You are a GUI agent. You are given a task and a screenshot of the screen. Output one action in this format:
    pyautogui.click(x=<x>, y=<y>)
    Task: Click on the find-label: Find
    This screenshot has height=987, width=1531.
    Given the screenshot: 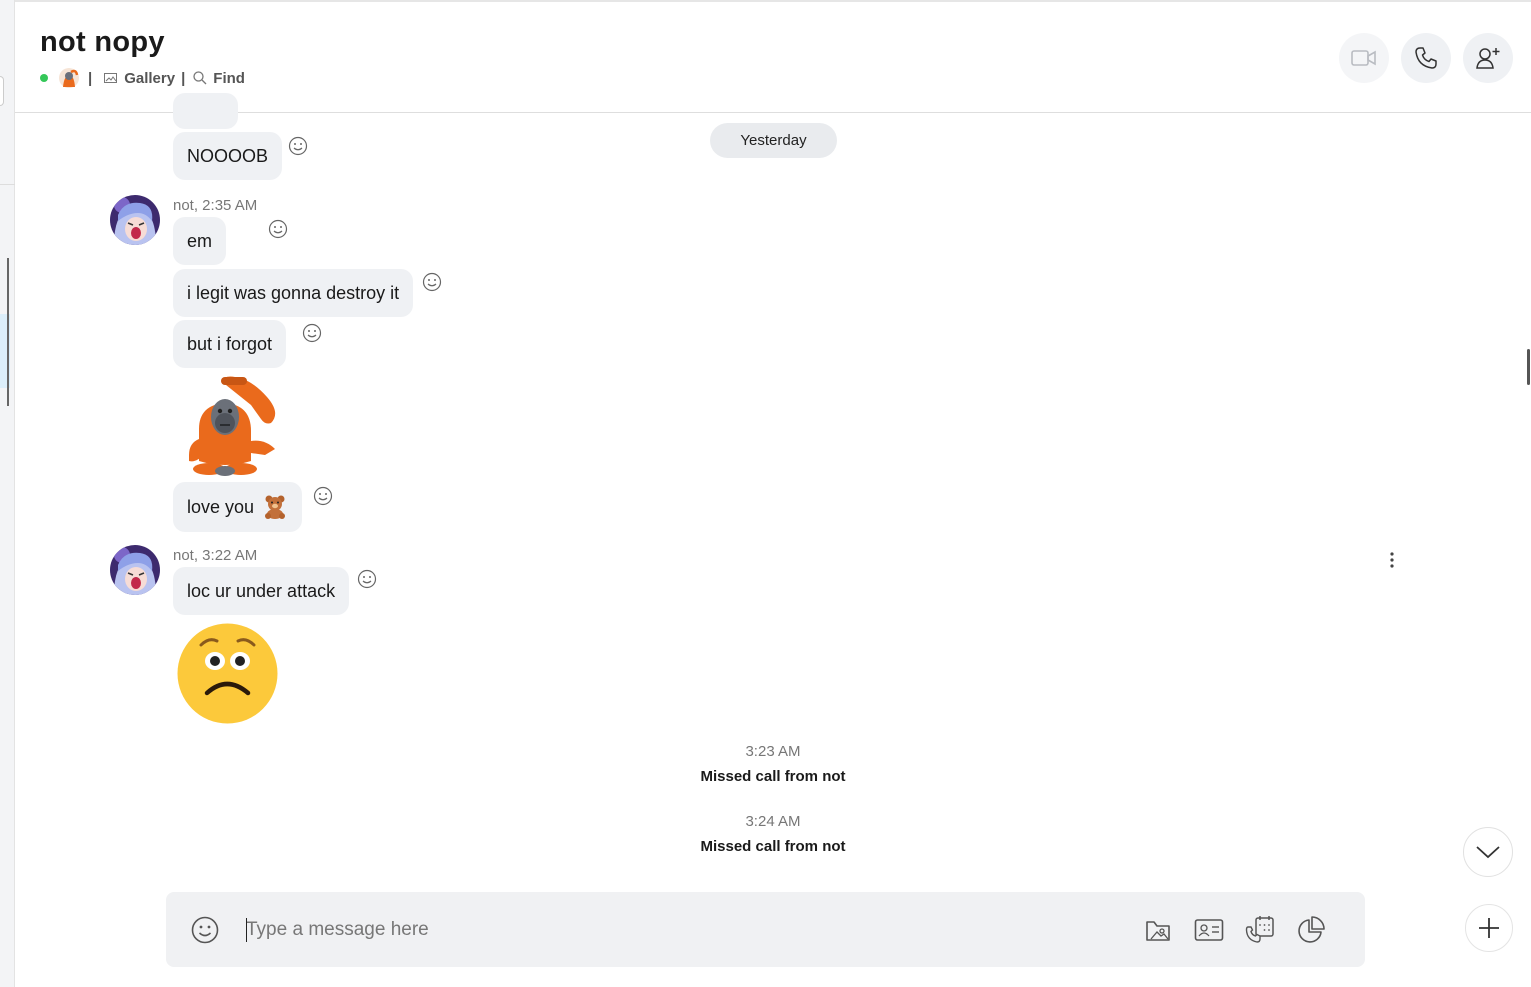 What is the action you would take?
    pyautogui.click(x=229, y=78)
    